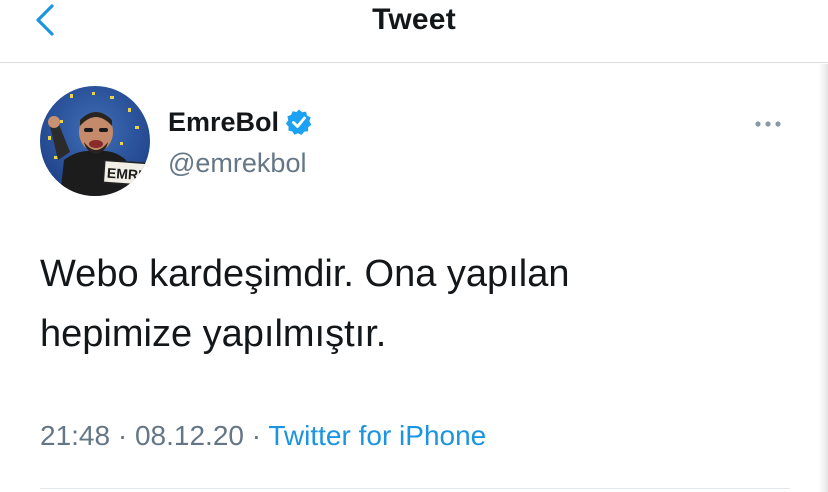 The width and height of the screenshot is (828, 492). Describe the element at coordinates (95, 141) in the screenshot. I see `avatar: EMRE` at that location.